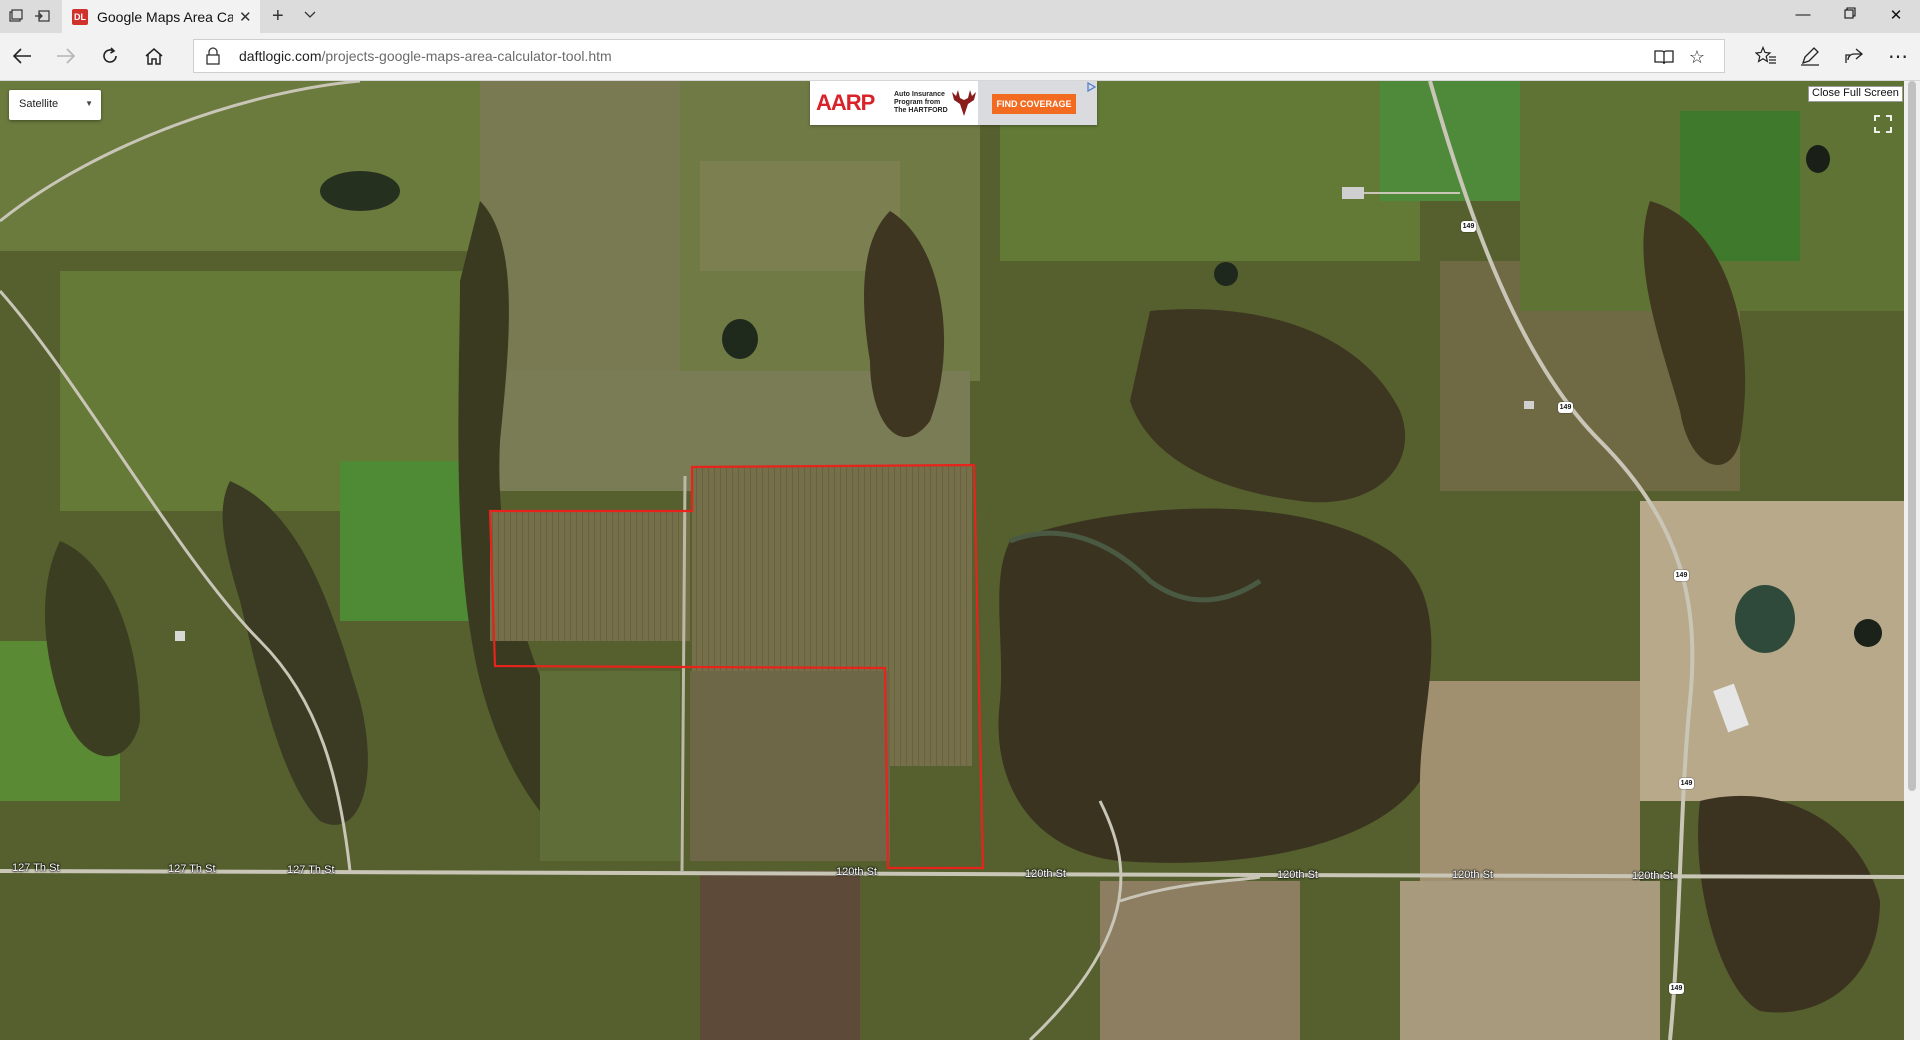 The height and width of the screenshot is (1040, 1920). Describe the element at coordinates (1664, 57) in the screenshot. I see `reading-view-icon` at that location.